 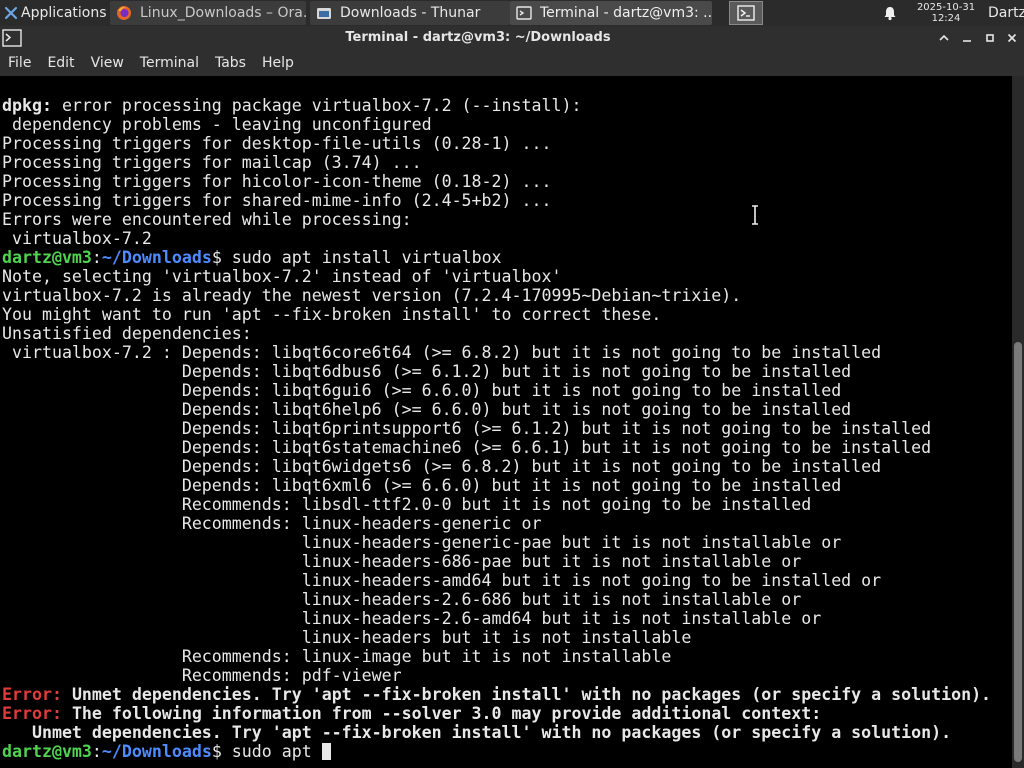 I want to click on menu-tabs: Tabs, so click(x=230, y=63).